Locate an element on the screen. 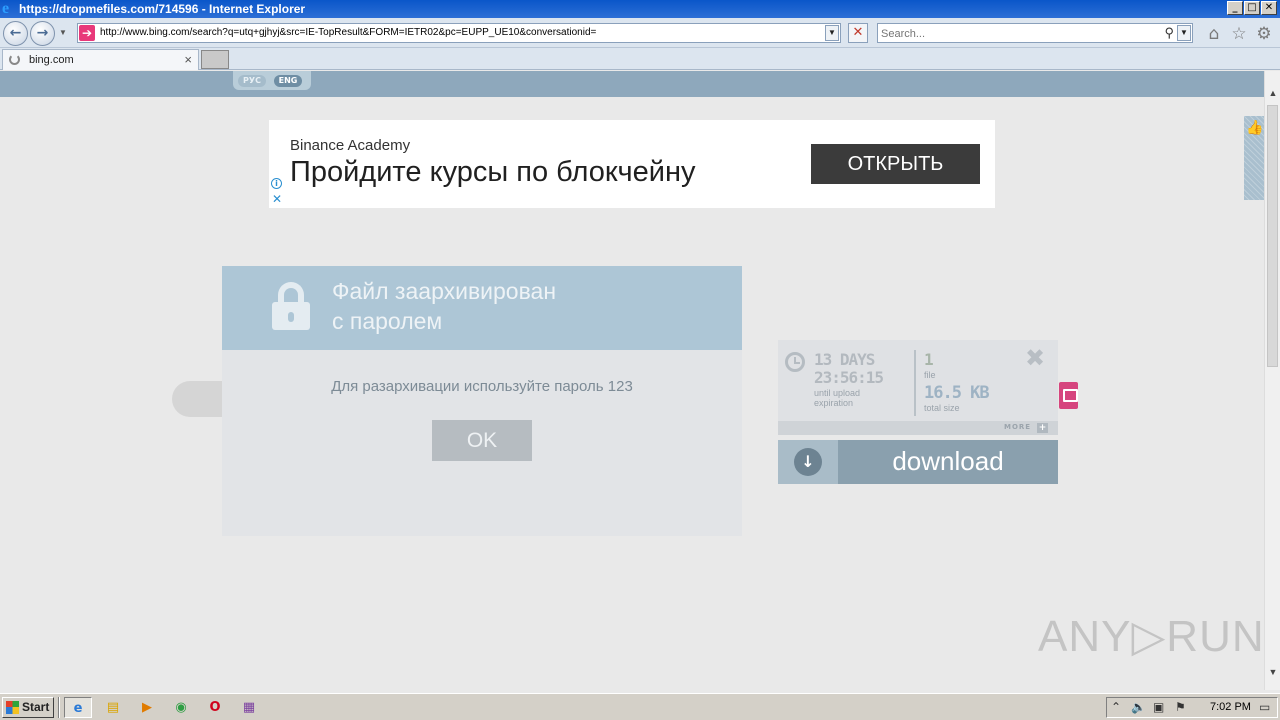 The width and height of the screenshot is (1280, 720). taskbar: Start e ▤ ▶ ◉ O ▦ ⌃ 🔈 ▣ ⚑ 7:02 PM ▭ is located at coordinates (640, 706).